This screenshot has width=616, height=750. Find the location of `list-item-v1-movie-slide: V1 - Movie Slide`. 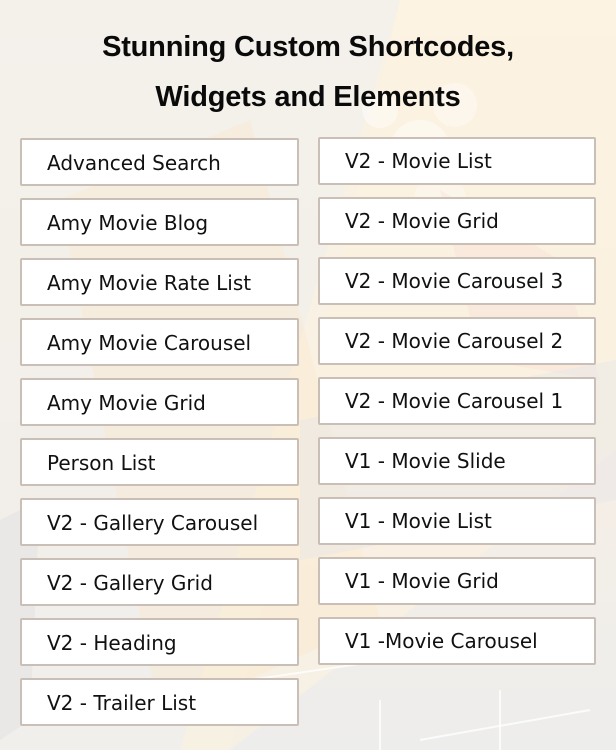

list-item-v1-movie-slide: V1 - Movie Slide is located at coordinates (457, 461).